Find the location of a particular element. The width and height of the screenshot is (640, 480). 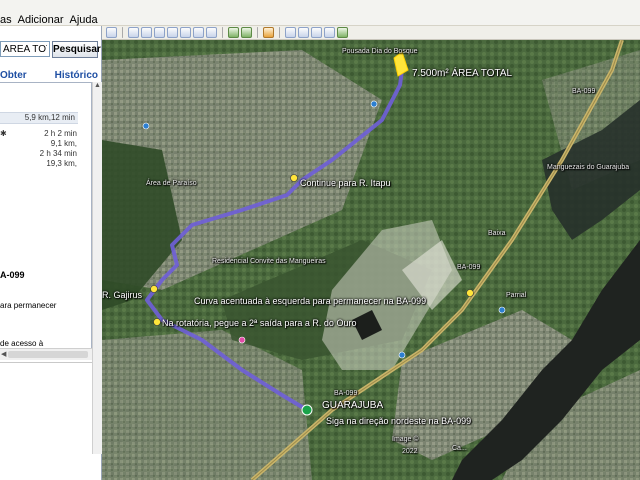

label-ba099-a: BA-099 is located at coordinates (468, 267).